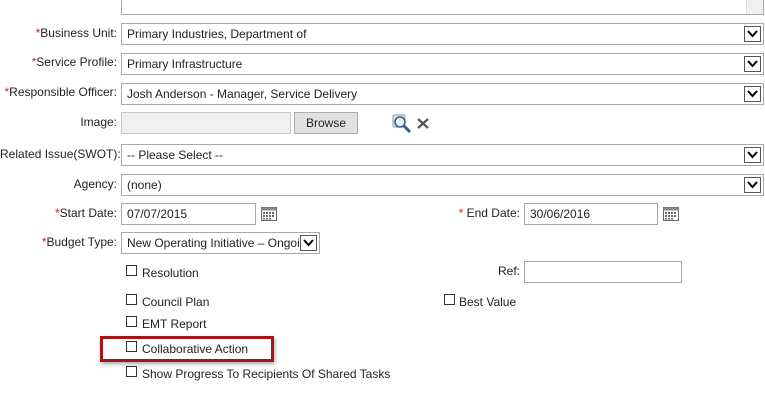  Describe the element at coordinates (170, 273) in the screenshot. I see `resolution-label: Resolution` at that location.